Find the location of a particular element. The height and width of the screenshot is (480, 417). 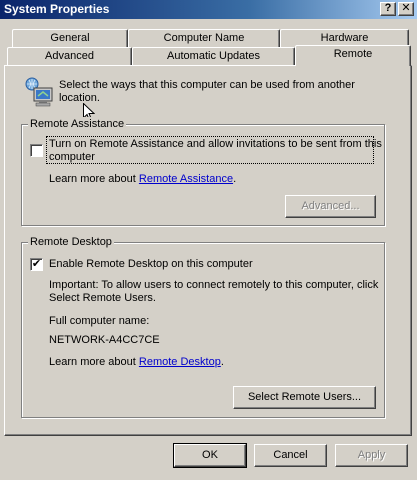

remote-assistance-checkbox is located at coordinates (36, 150).